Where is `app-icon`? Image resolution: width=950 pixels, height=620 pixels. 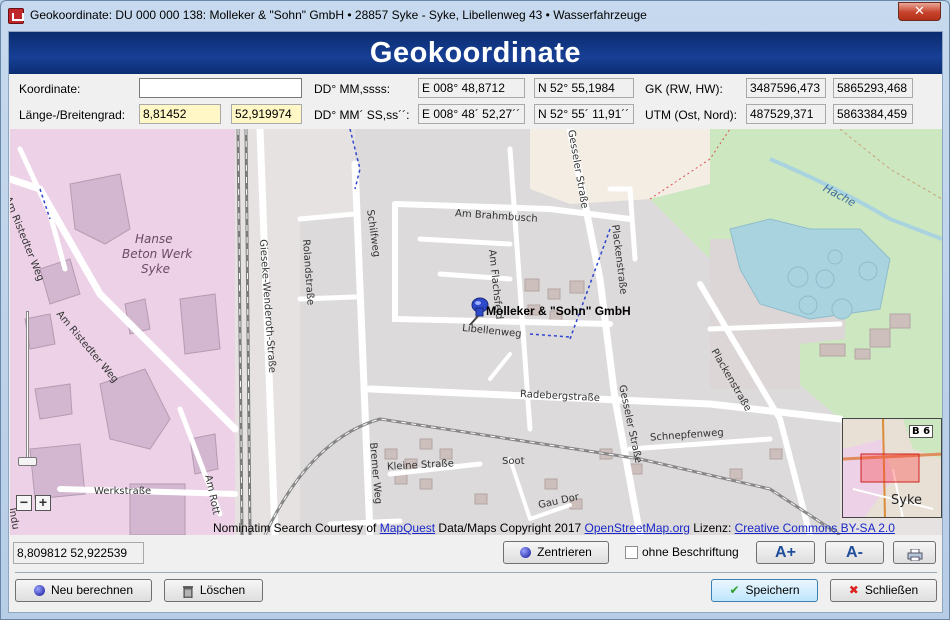 app-icon is located at coordinates (16, 16).